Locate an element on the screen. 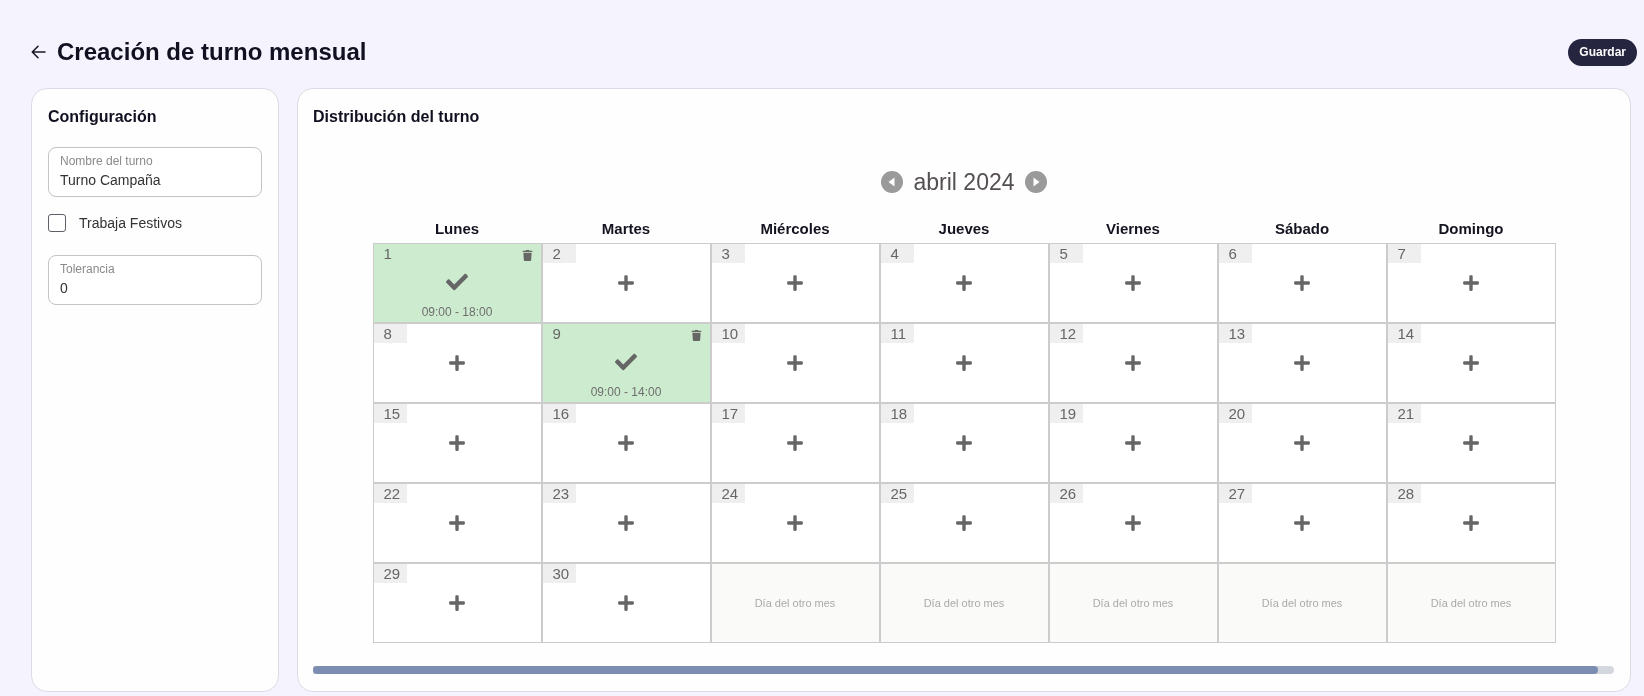  checkbox-label: Trabaja Festivos is located at coordinates (130, 223).